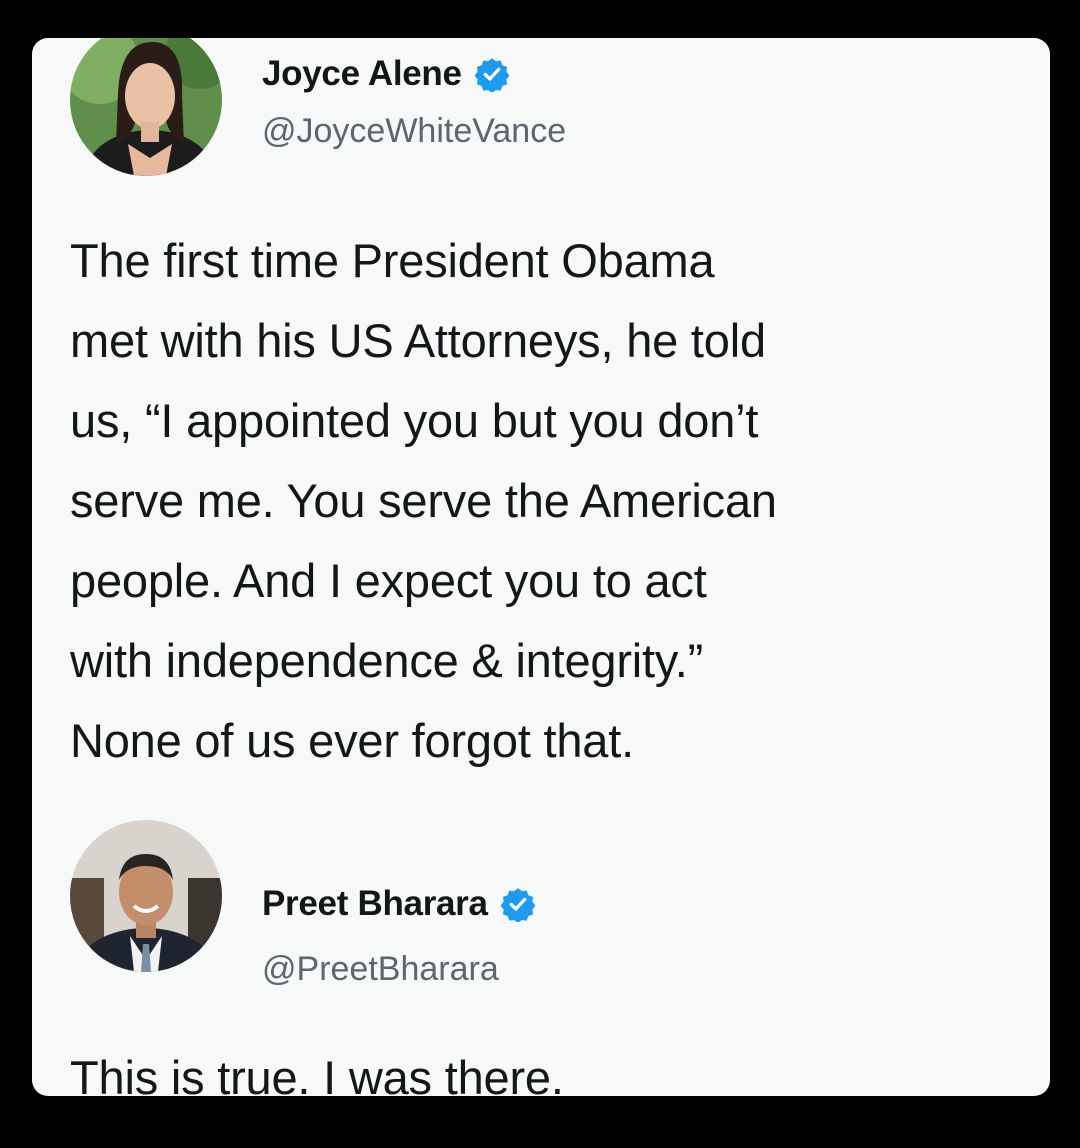 The width and height of the screenshot is (1080, 1148). Describe the element at coordinates (392, 260) in the screenshot. I see `tweet-body-line: The first time President Obama` at that location.